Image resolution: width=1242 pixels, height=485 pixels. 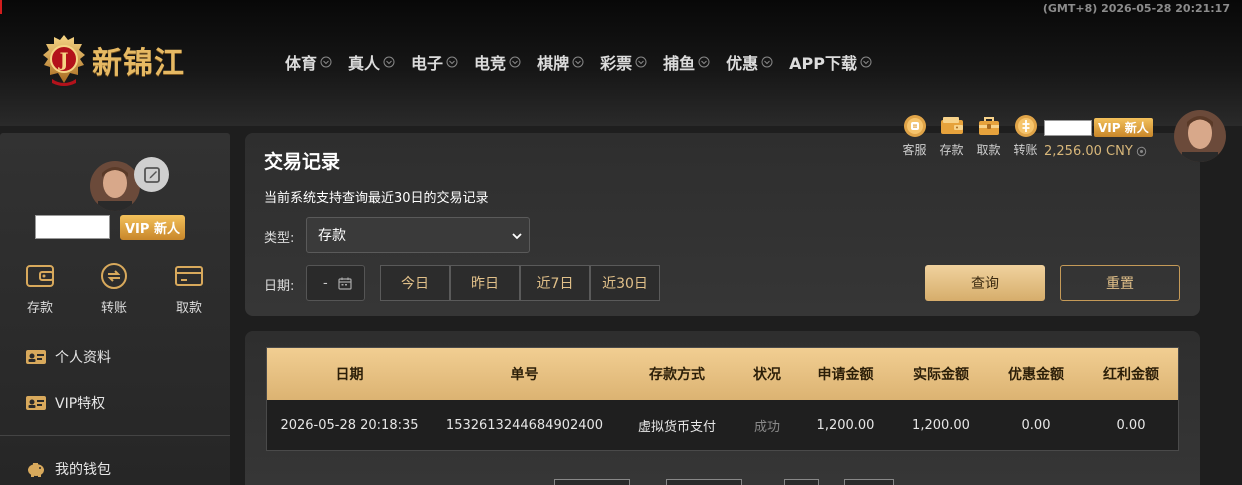 What do you see at coordinates (869, 482) in the screenshot?
I see `pagination-go` at bounding box center [869, 482].